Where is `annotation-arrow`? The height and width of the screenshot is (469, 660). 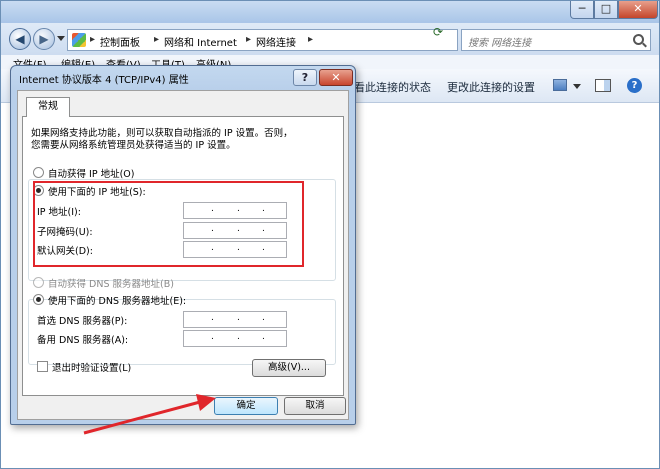 annotation-arrow is located at coordinates (149, 414).